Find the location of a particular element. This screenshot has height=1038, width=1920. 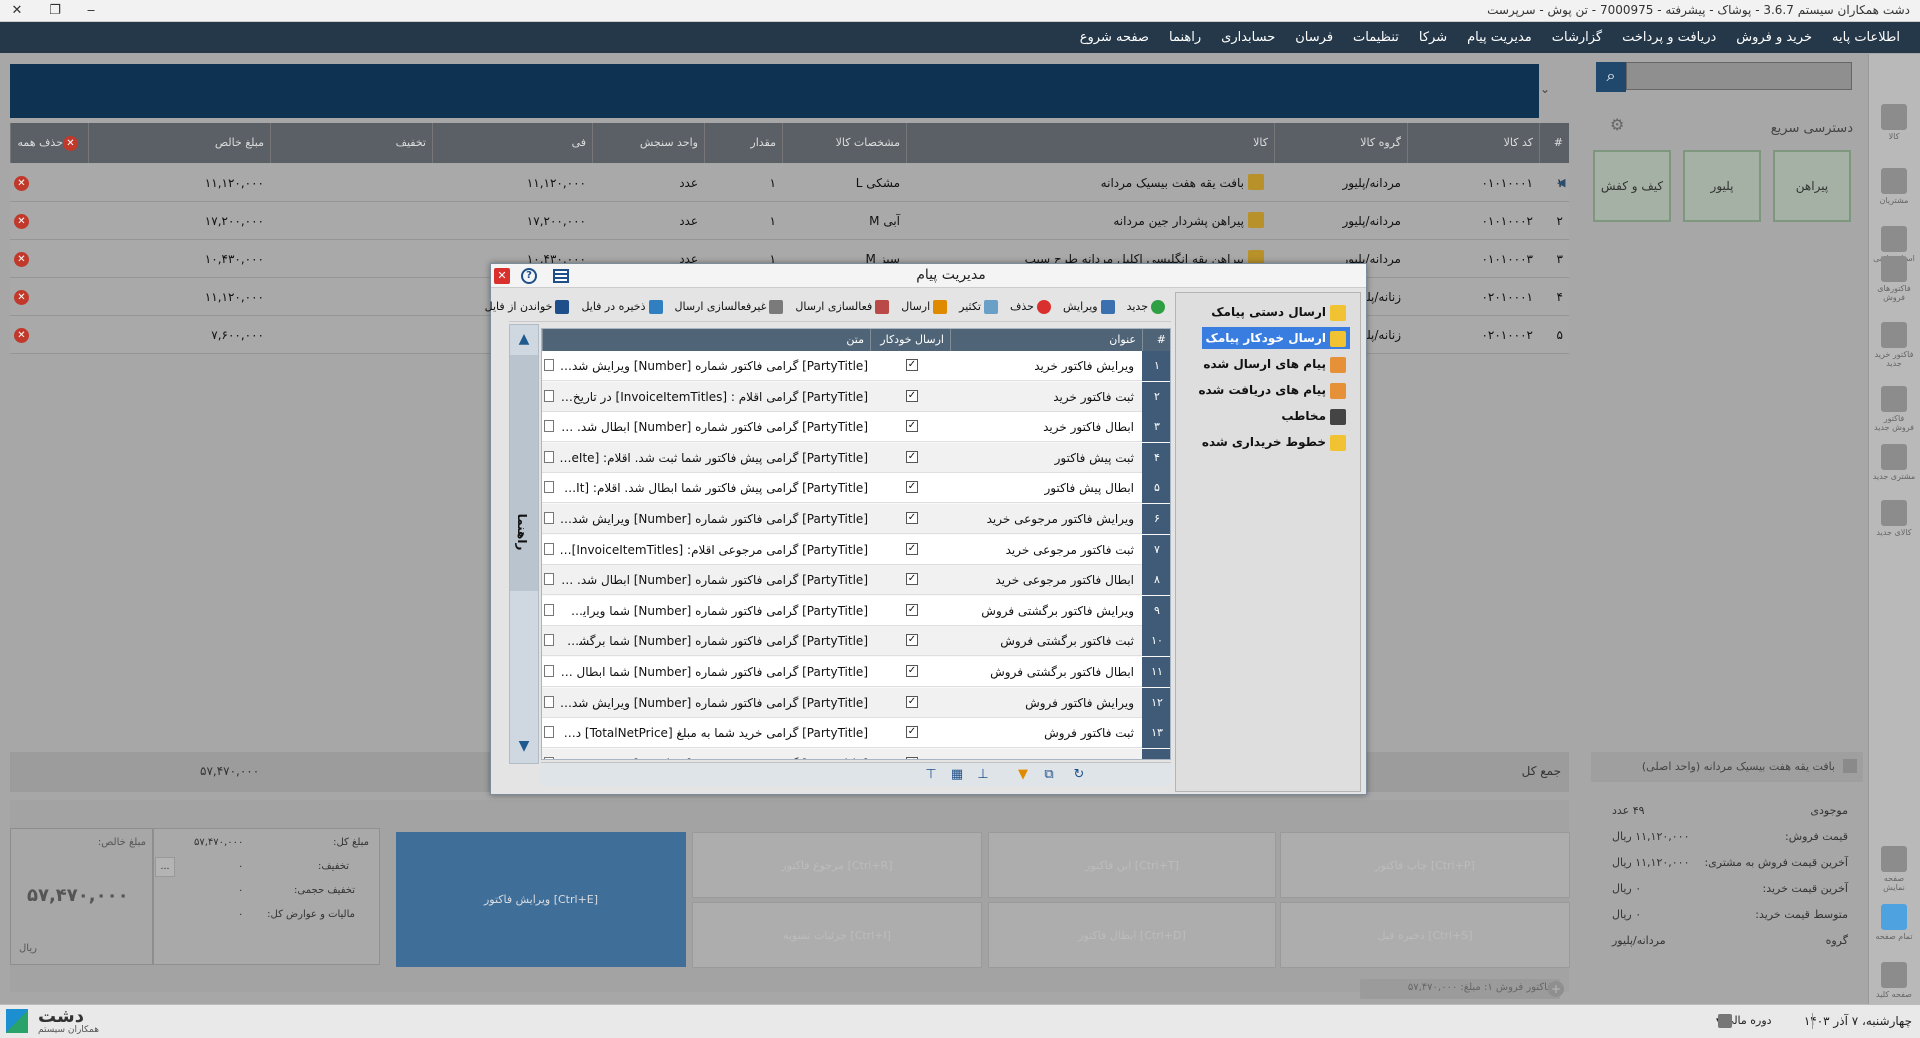

menu-item-7: فرسان is located at coordinates (1314, 37).